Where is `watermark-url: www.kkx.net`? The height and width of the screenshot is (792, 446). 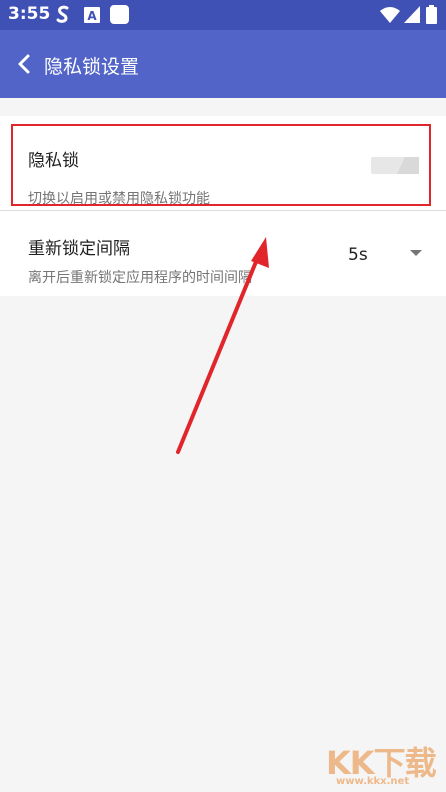 watermark-url: www.kkx.net is located at coordinates (373, 781).